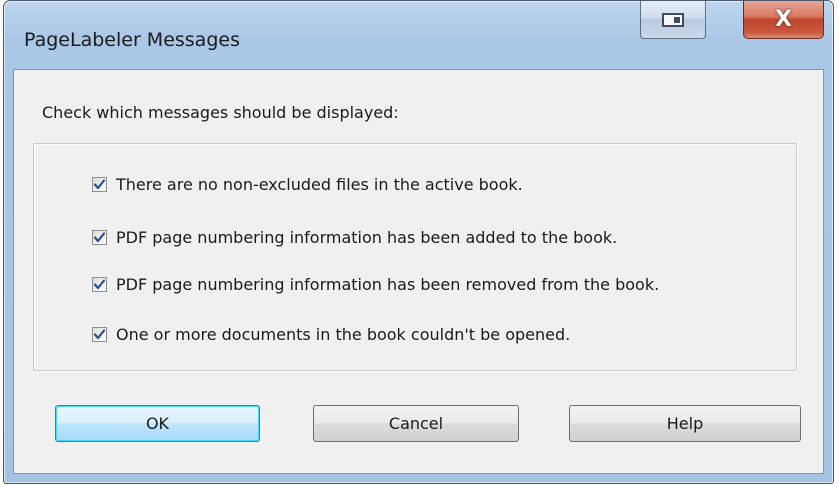 The height and width of the screenshot is (487, 839). I want to click on window-title: PageLabeler Messages, so click(132, 40).